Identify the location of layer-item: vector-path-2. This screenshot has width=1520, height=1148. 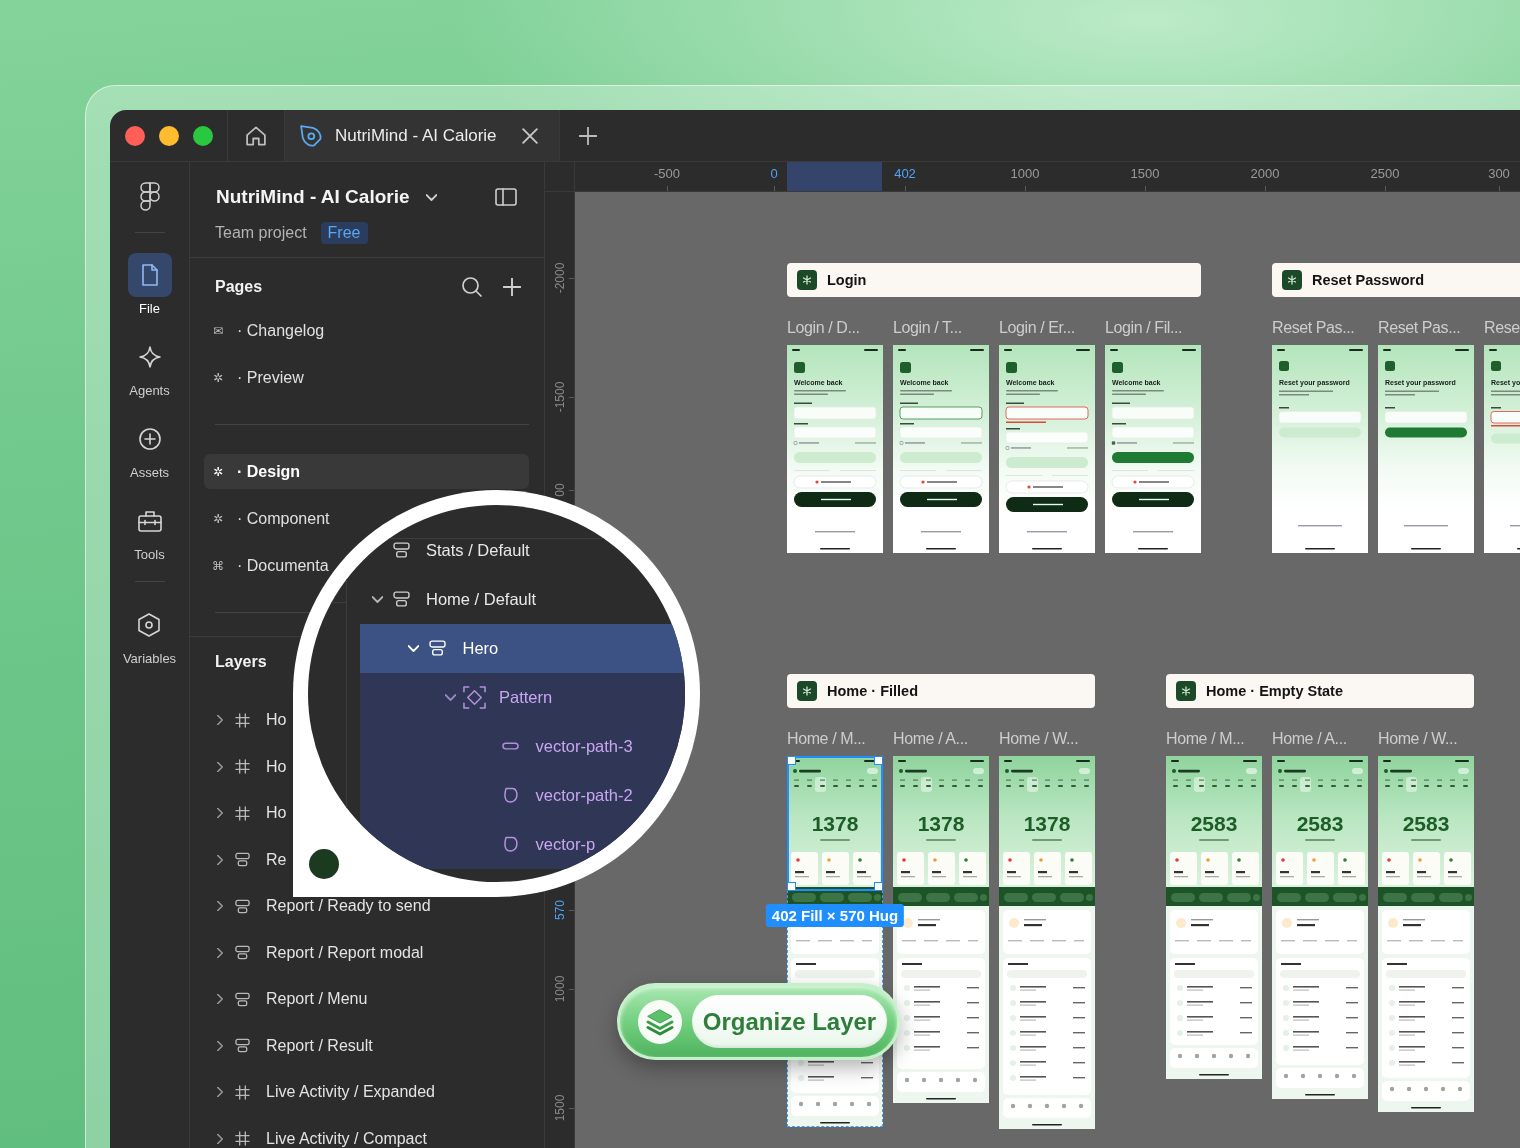
(566, 795).